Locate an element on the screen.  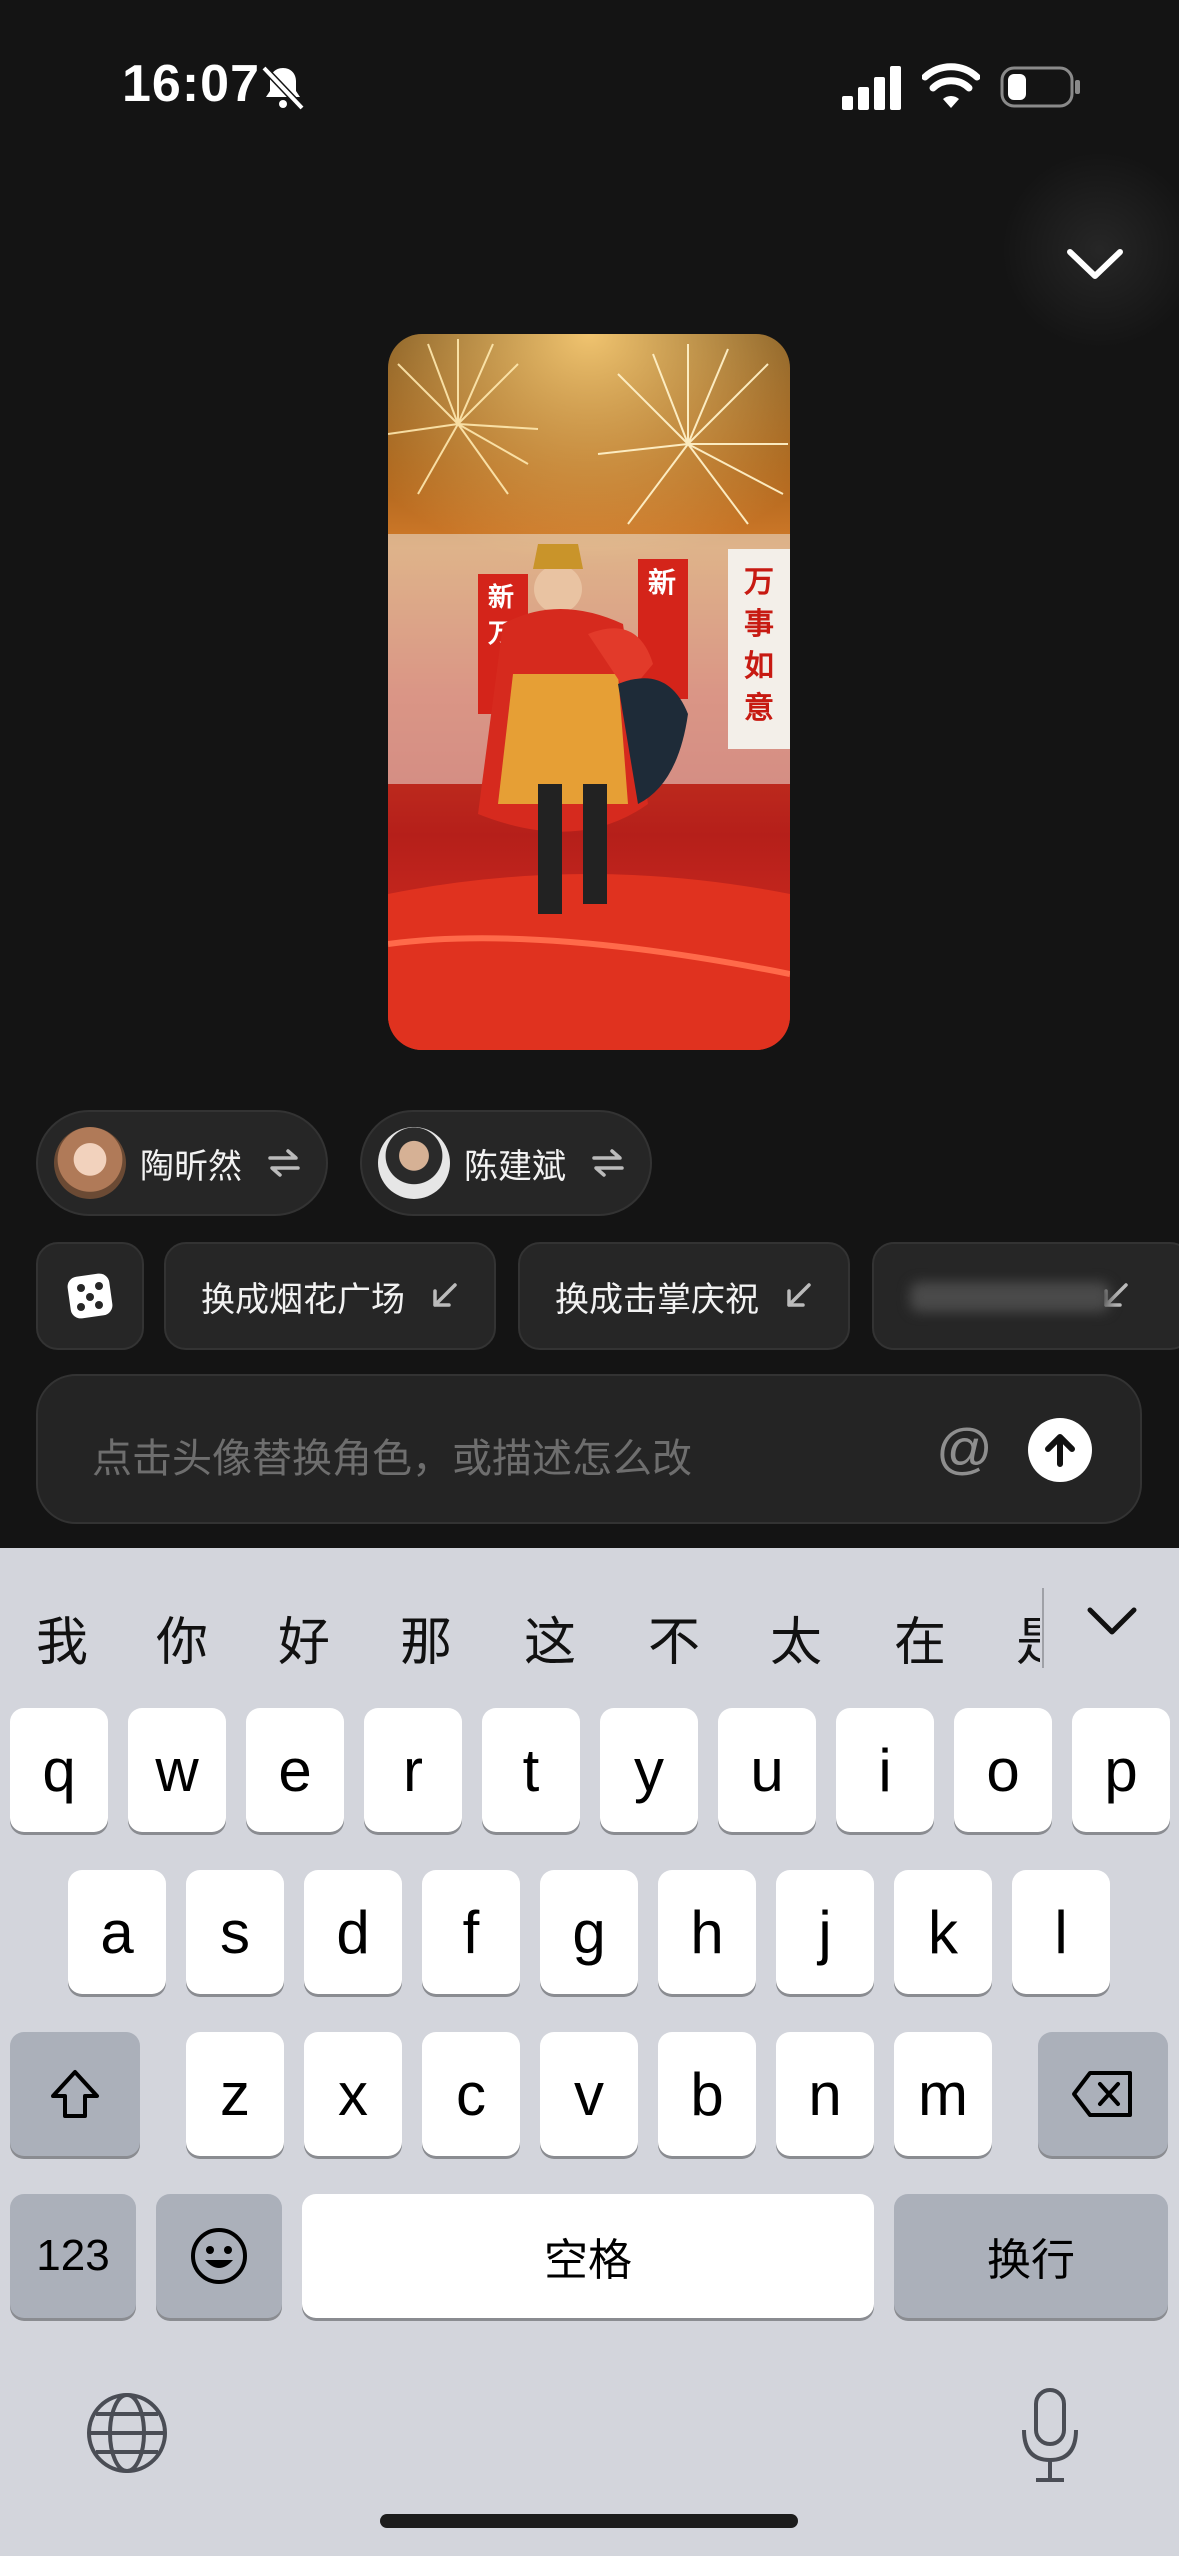
key-n: n is located at coordinates (825, 2094).